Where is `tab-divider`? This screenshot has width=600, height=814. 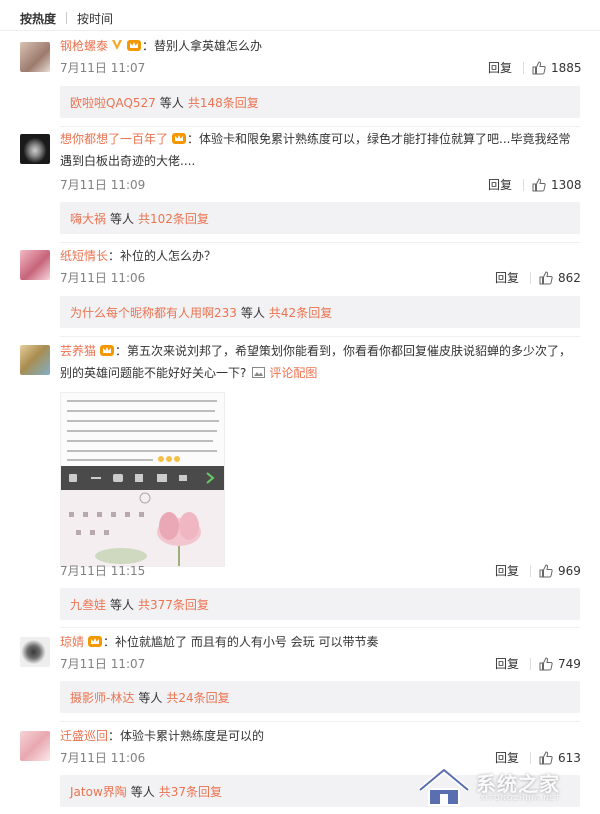
tab-divider is located at coordinates (67, 18).